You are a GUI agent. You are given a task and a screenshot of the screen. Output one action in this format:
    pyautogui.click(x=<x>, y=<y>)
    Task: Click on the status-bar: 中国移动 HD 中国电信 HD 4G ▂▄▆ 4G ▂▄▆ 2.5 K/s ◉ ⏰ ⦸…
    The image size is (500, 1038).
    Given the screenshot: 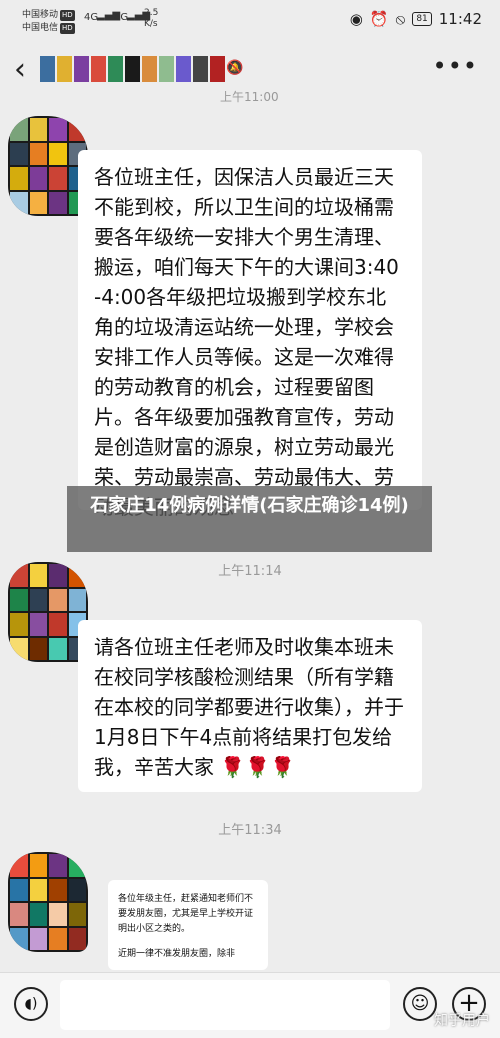 What is the action you would take?
    pyautogui.click(x=250, y=21)
    